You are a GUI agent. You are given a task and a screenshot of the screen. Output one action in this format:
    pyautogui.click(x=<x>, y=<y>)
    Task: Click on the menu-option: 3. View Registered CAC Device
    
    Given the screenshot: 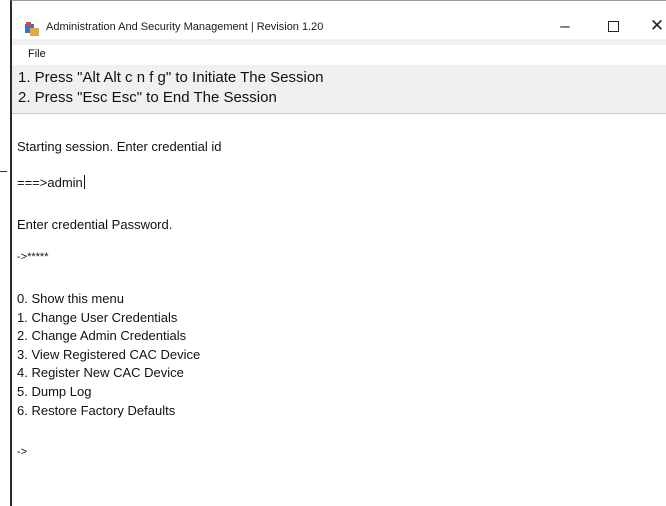 What is the action you would take?
    pyautogui.click(x=109, y=354)
    